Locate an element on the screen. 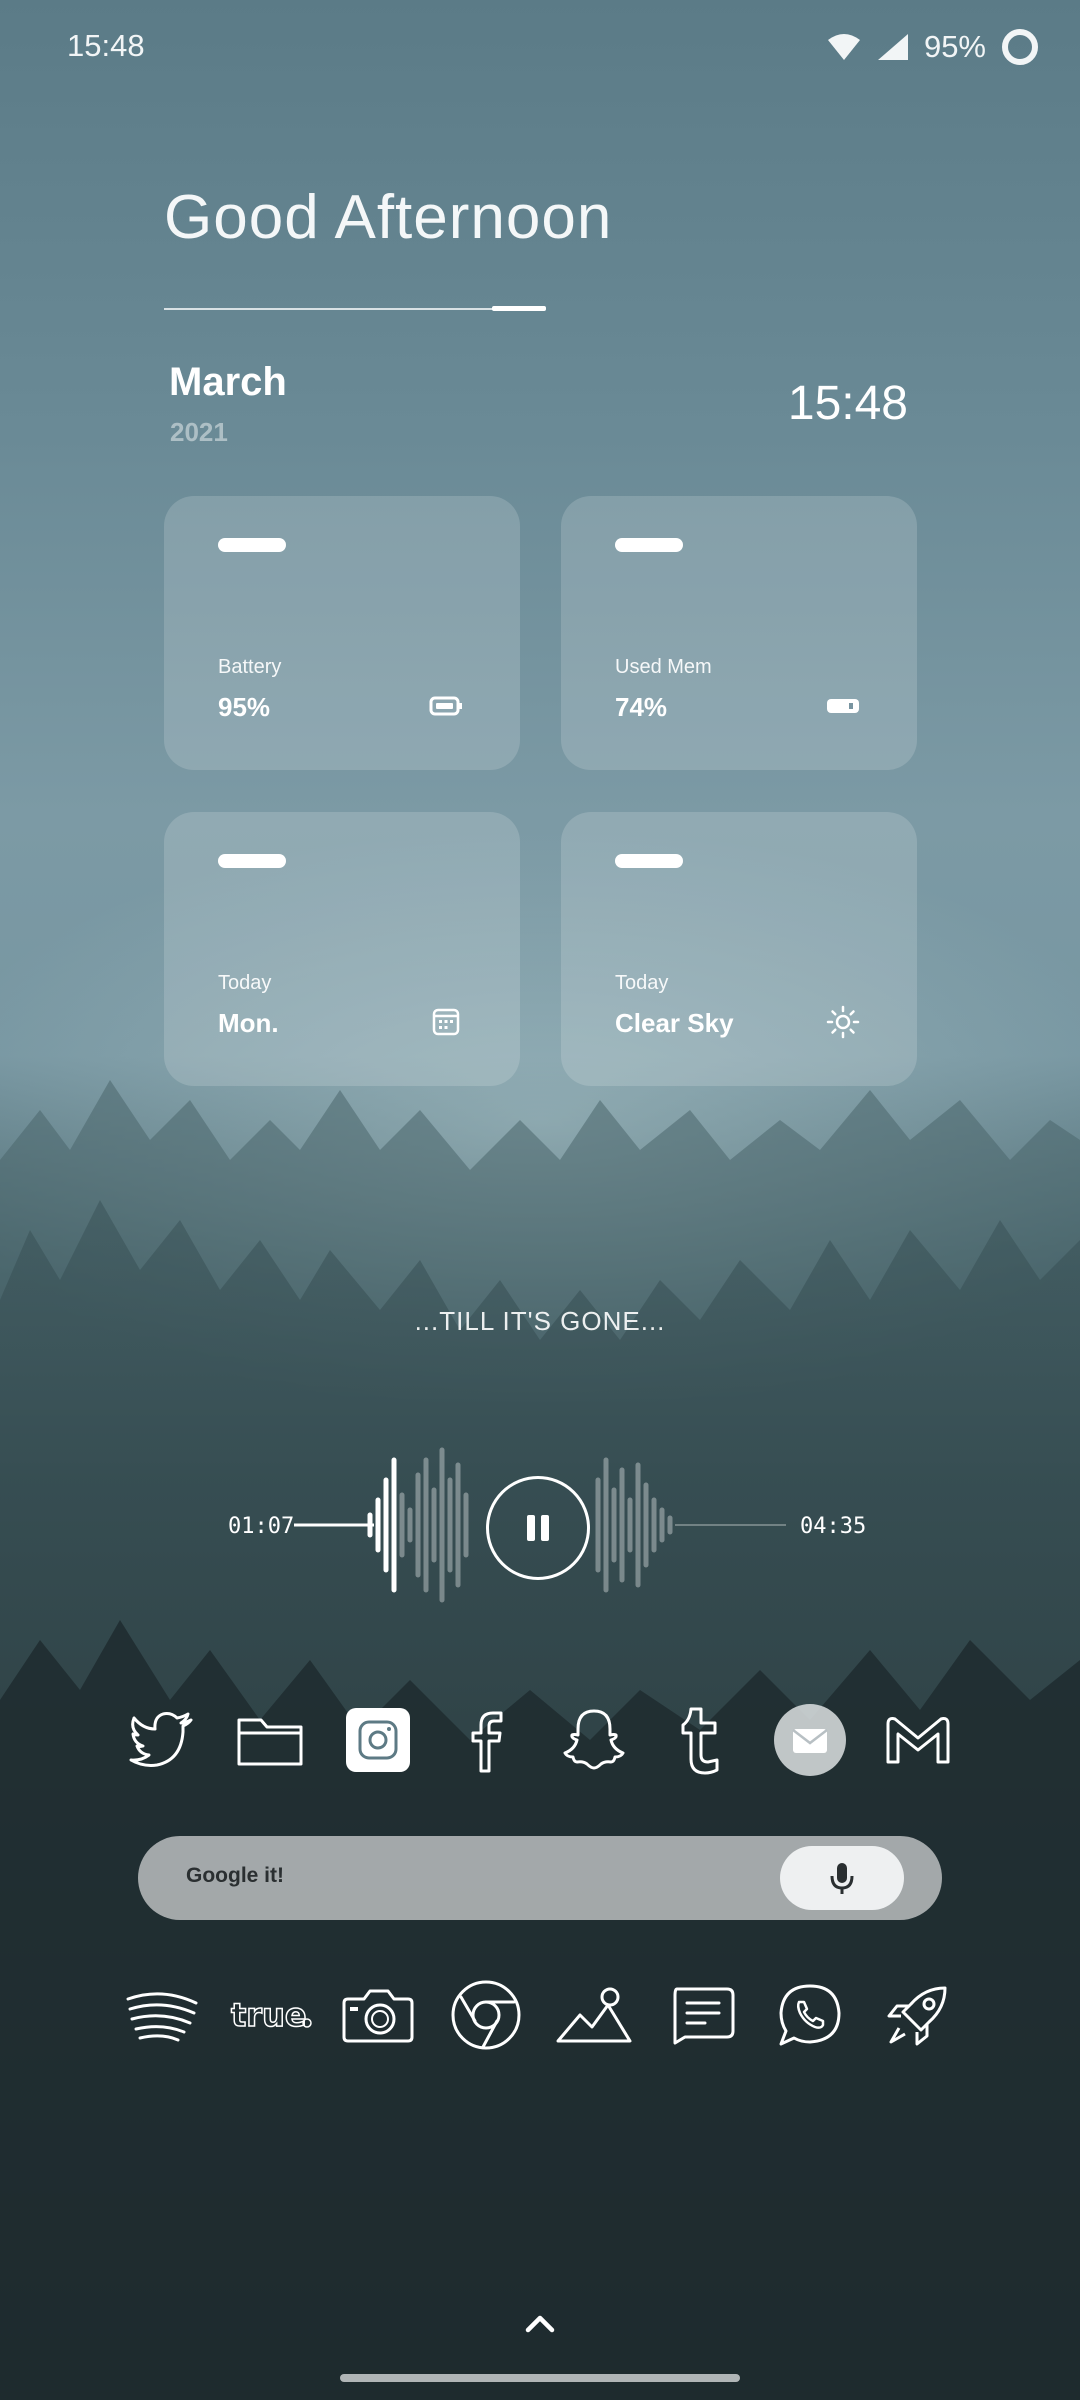 This screenshot has height=2400, width=1080. greeting-divider is located at coordinates (329, 309).